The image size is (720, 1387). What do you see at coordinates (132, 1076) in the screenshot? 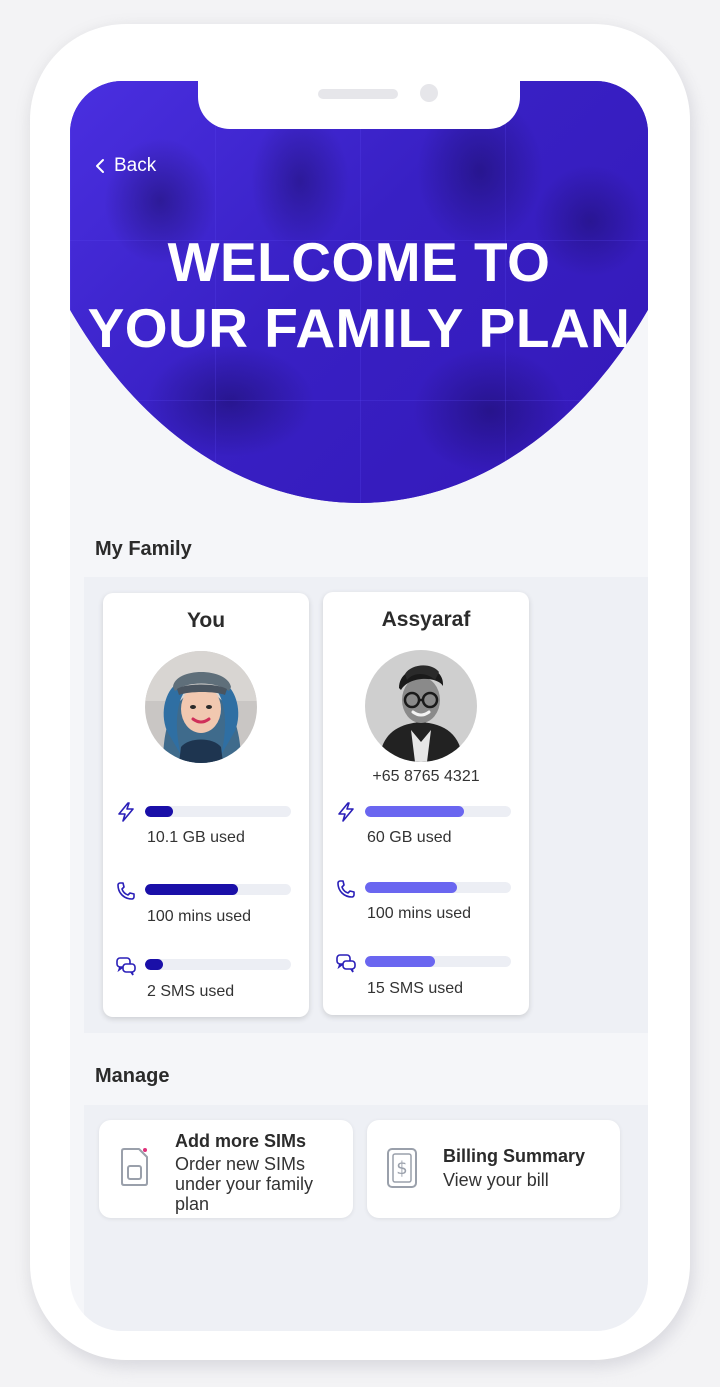
I see `manage-heading: Manage` at bounding box center [132, 1076].